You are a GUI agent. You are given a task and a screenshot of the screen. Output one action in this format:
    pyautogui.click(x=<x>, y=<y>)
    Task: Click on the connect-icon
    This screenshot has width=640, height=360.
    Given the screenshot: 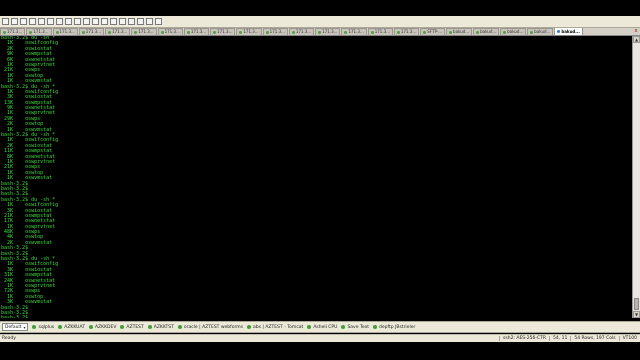 What is the action you would take?
    pyautogui.click(x=5, y=21)
    